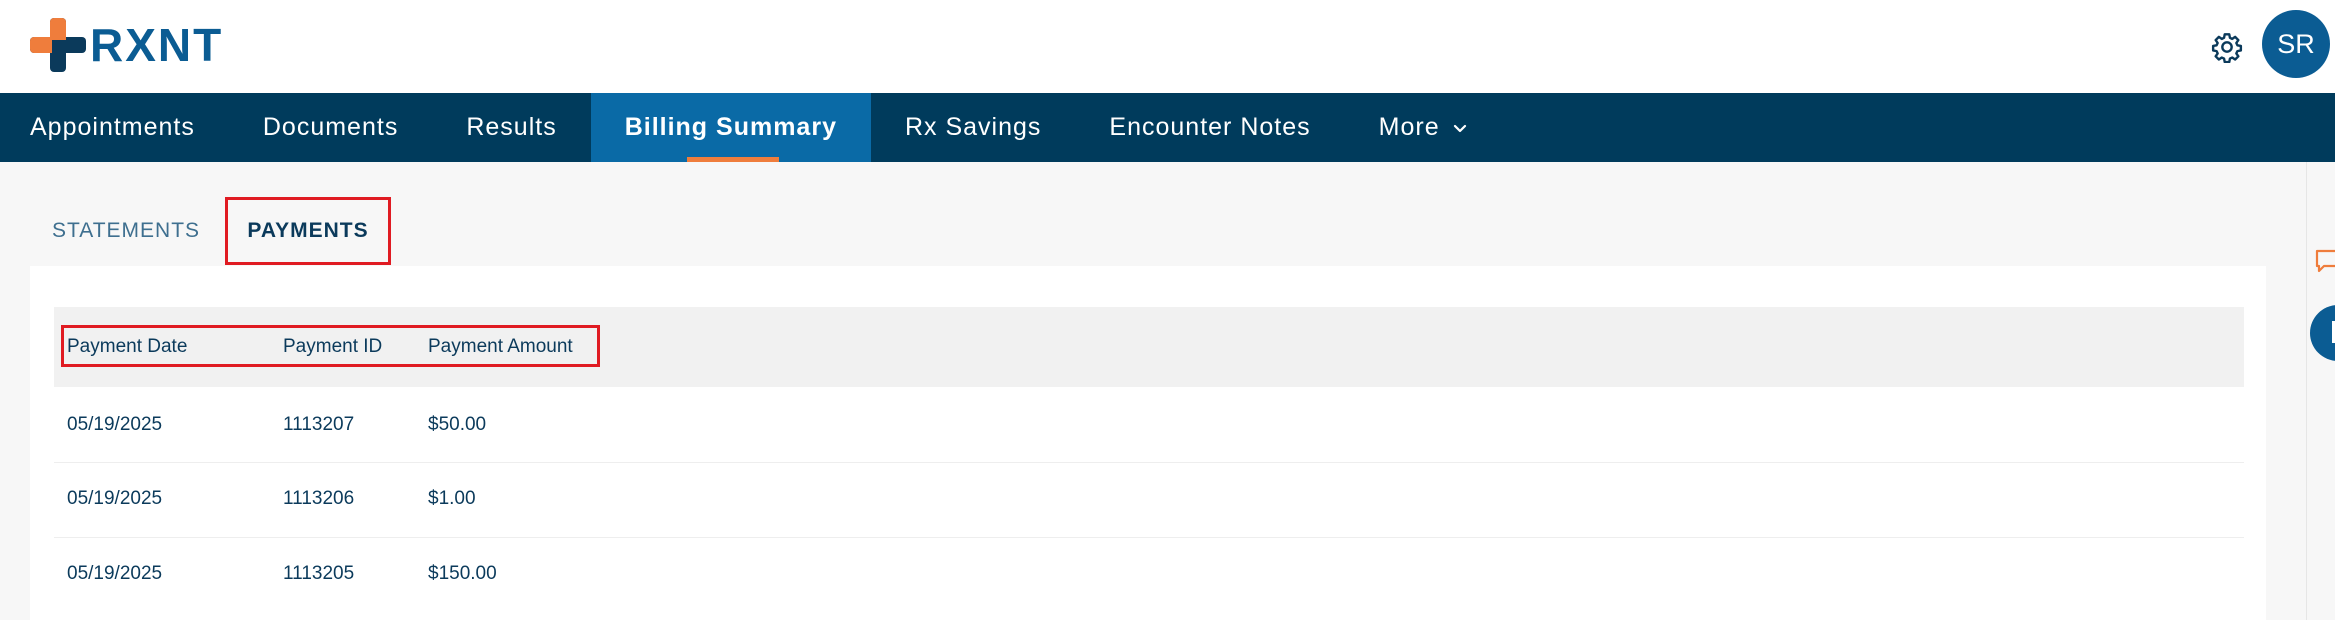 The width and height of the screenshot is (2335, 620). I want to click on nav-item-encounter-notes: Encounter Notes, so click(1209, 127).